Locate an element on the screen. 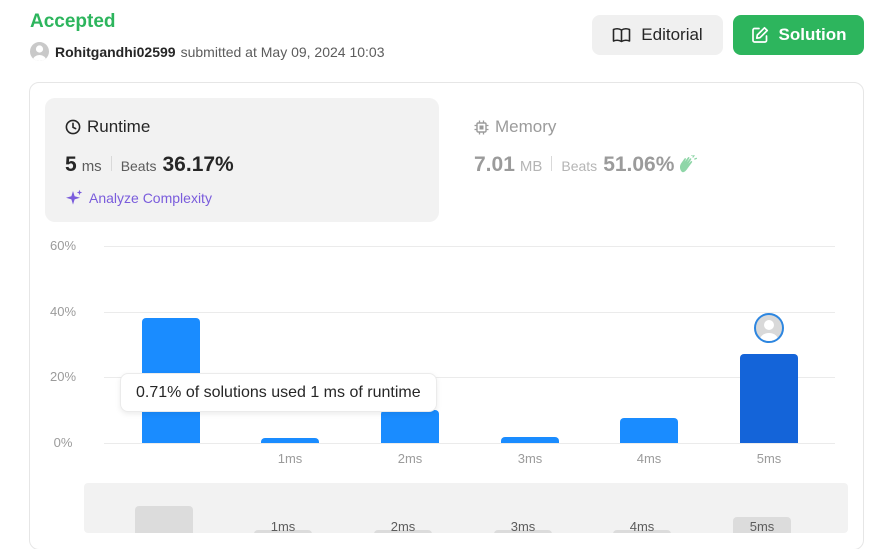  x-tick-label: 4ms is located at coordinates (649, 458).